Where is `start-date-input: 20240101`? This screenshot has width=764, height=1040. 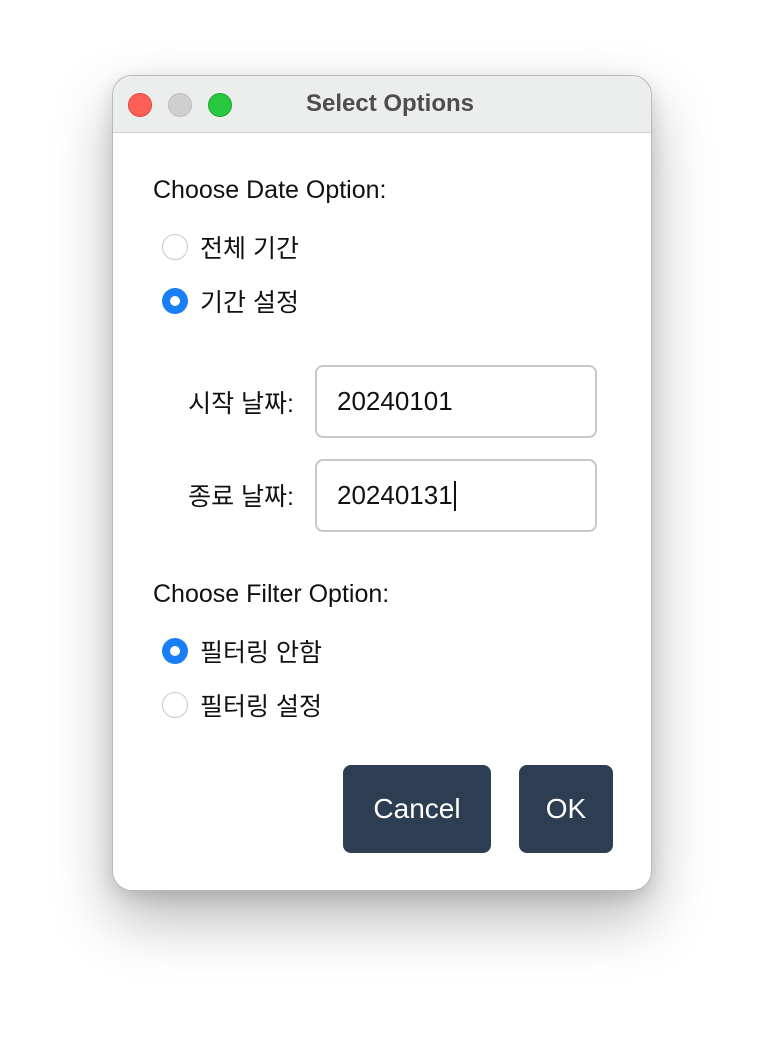 start-date-input: 20240101 is located at coordinates (456, 401).